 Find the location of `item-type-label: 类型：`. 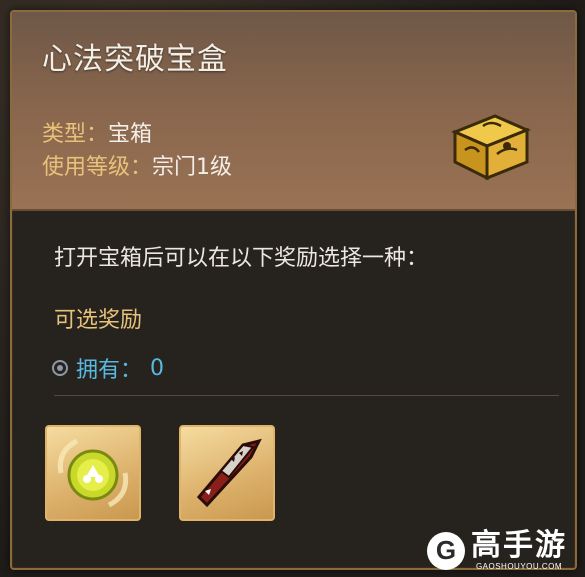

item-type-label: 类型： is located at coordinates (75, 134).